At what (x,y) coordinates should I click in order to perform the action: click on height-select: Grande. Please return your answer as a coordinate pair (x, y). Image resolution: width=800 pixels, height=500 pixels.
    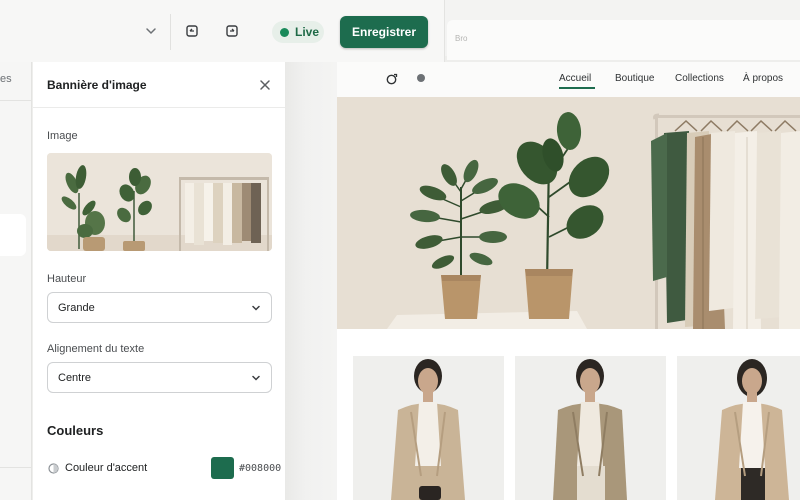
    Looking at the image, I should click on (159, 307).